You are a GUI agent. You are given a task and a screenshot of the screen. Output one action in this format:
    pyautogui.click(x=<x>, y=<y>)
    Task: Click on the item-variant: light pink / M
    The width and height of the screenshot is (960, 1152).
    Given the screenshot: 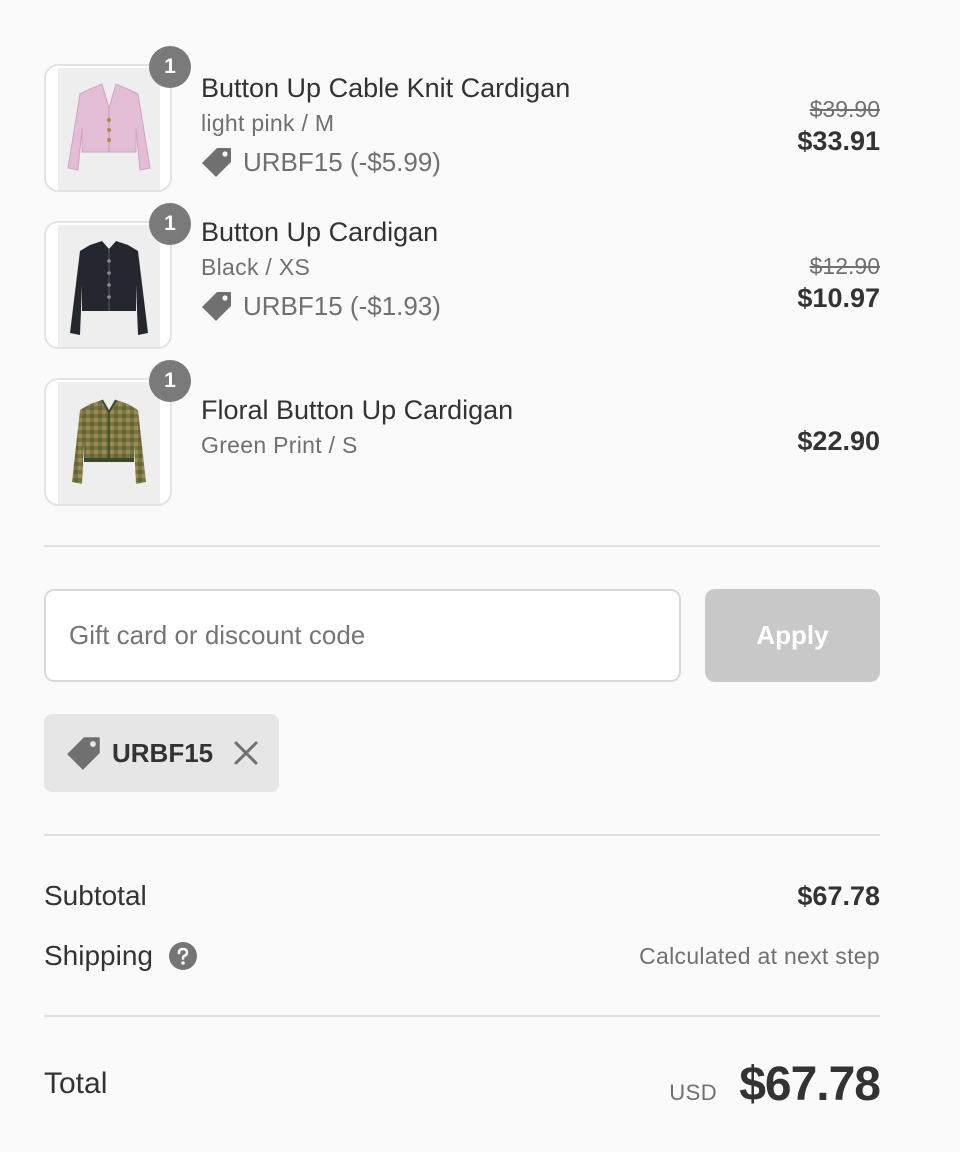 What is the action you would take?
    pyautogui.click(x=268, y=123)
    